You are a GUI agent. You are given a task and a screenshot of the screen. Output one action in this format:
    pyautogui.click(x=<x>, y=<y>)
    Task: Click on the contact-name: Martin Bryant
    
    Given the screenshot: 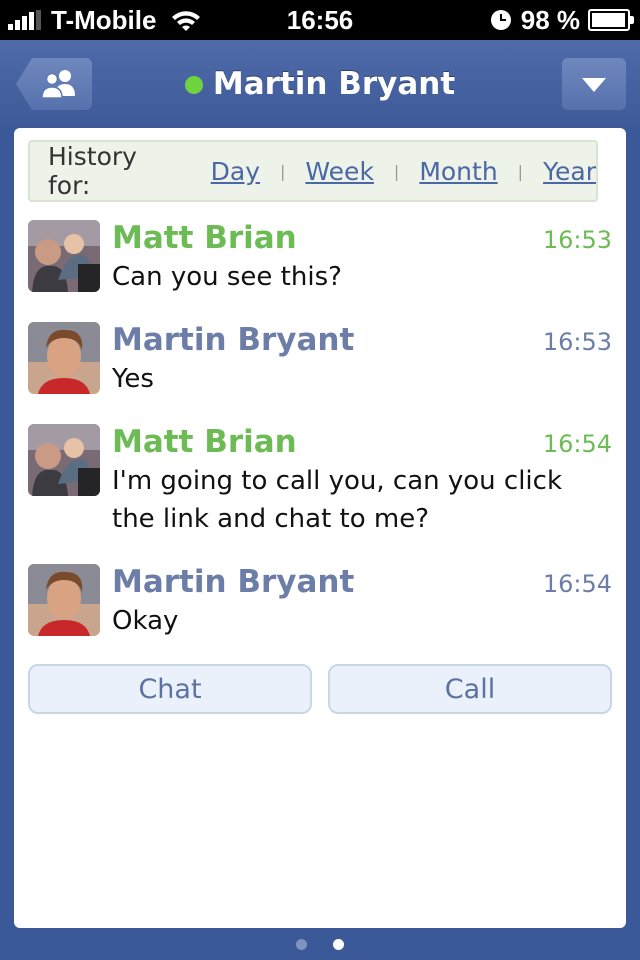 What is the action you would take?
    pyautogui.click(x=334, y=84)
    